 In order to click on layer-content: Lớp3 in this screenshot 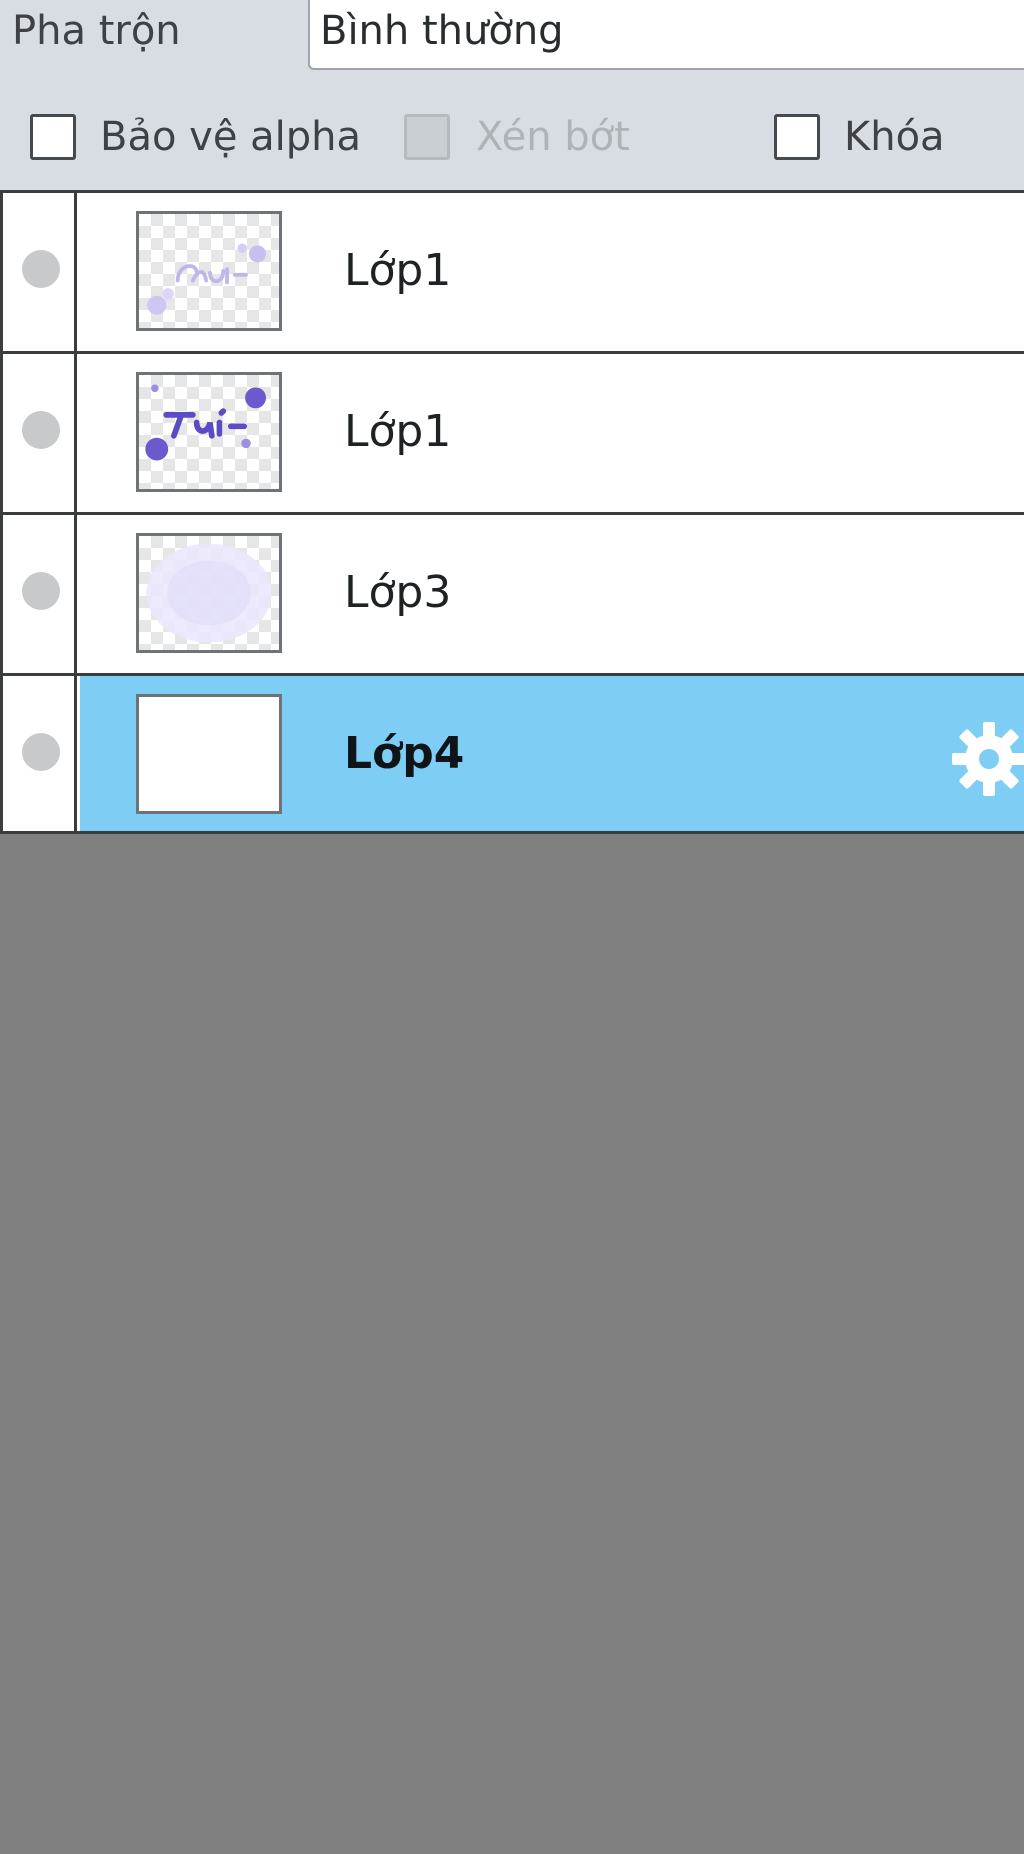, I will do `click(552, 594)`.